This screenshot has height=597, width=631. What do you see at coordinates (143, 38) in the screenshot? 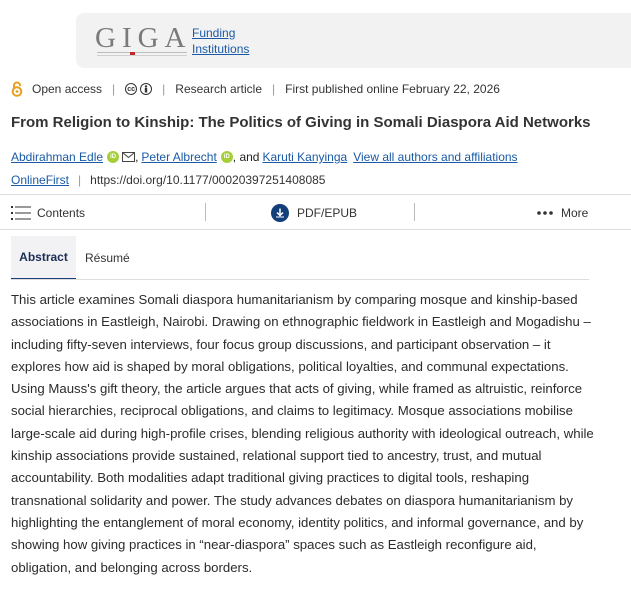
I see `giga-logo-text: GIGA` at bounding box center [143, 38].